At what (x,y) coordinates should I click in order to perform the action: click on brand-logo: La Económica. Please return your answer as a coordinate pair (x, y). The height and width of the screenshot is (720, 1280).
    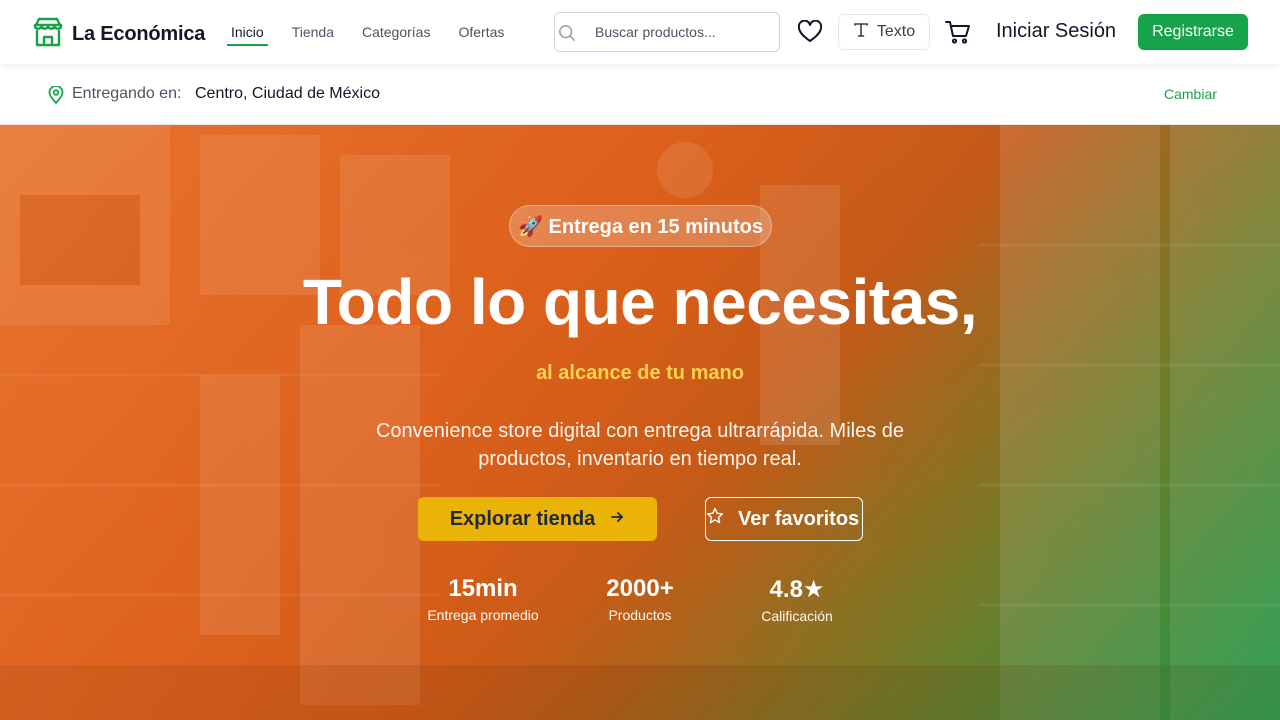
    Looking at the image, I should click on (118, 34).